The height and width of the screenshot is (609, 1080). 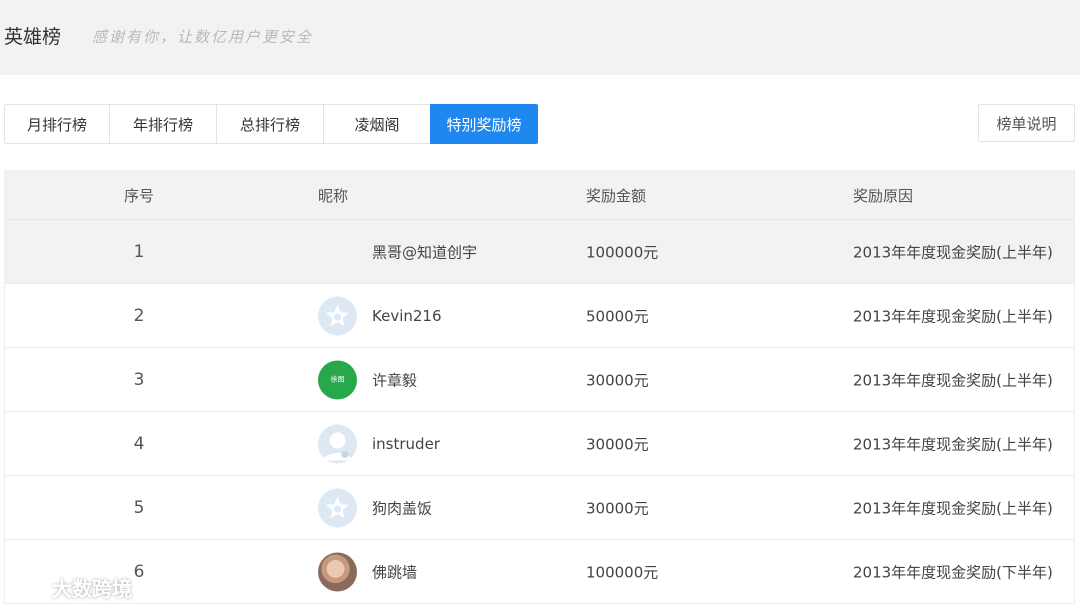 What do you see at coordinates (402, 507) in the screenshot?
I see `nickname-cell: 狗肉盖饭` at bounding box center [402, 507].